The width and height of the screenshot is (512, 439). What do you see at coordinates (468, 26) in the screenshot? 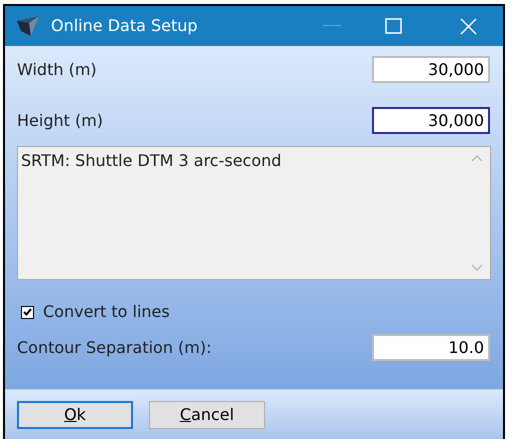
I see `close-icon` at bounding box center [468, 26].